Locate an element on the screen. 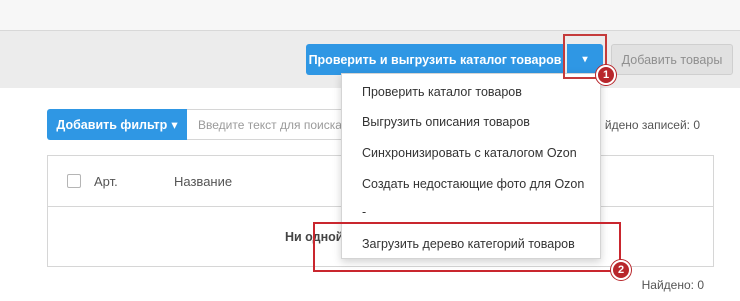 The height and width of the screenshot is (301, 740). search-input is located at coordinates (267, 124).